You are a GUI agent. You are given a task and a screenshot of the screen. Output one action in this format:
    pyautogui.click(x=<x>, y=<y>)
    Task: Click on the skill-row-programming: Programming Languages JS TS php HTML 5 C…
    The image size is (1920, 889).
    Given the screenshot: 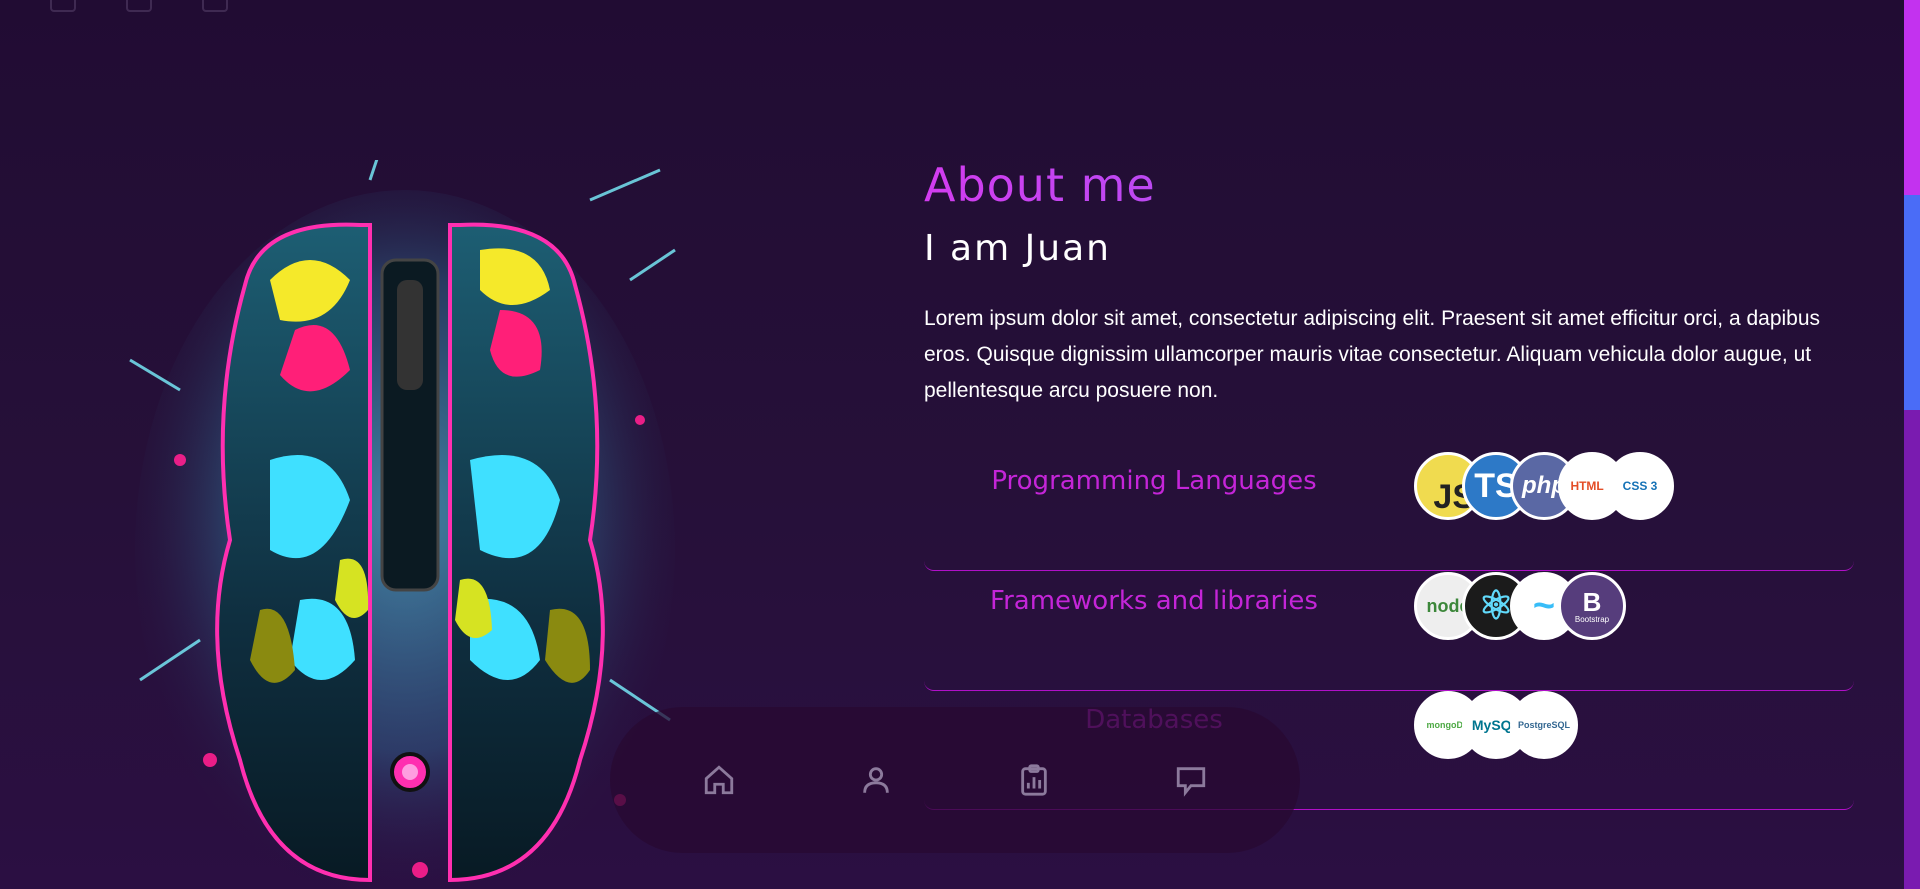 What is the action you would take?
    pyautogui.click(x=1389, y=511)
    